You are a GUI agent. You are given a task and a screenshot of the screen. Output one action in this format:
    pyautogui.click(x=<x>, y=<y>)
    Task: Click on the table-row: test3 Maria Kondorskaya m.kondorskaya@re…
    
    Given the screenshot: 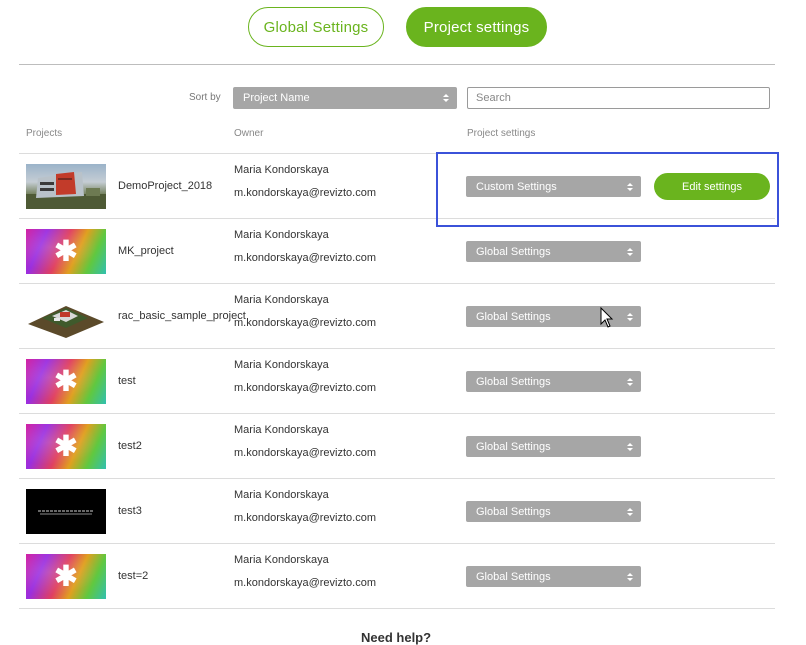 What is the action you would take?
    pyautogui.click(x=397, y=510)
    